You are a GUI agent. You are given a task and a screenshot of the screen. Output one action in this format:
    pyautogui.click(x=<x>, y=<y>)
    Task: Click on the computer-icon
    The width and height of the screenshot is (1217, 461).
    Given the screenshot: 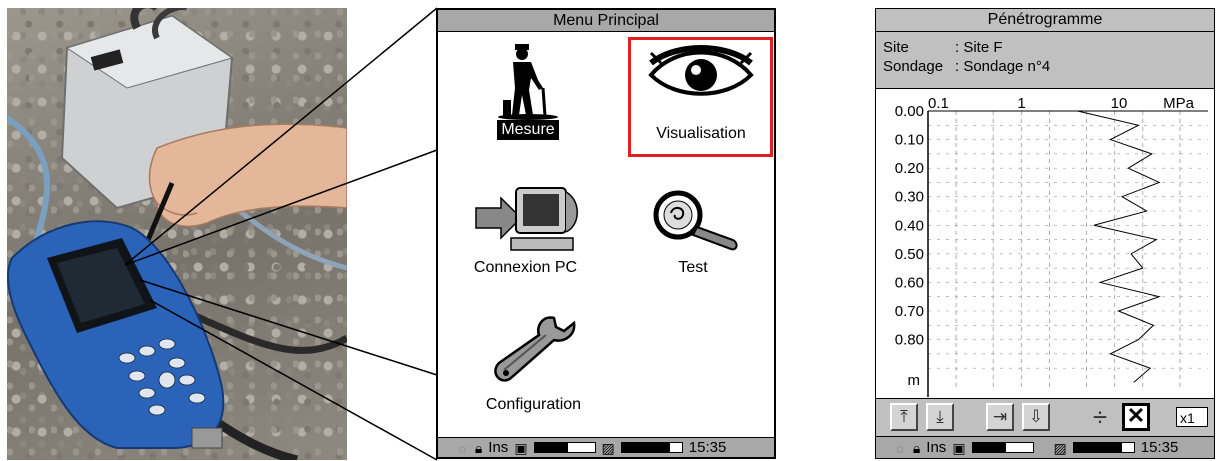 What is the action you would take?
    pyautogui.click(x=526, y=219)
    